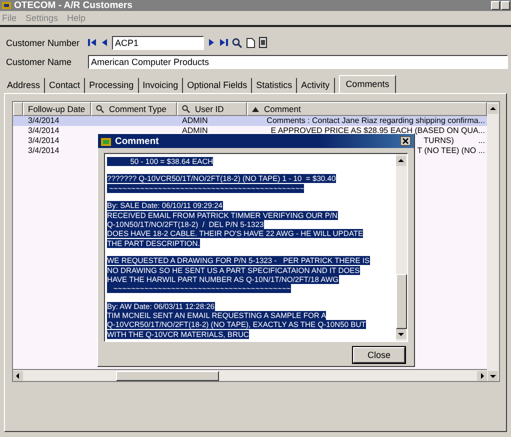 The height and width of the screenshot is (437, 511). I want to click on previous-icon, so click(104, 42).